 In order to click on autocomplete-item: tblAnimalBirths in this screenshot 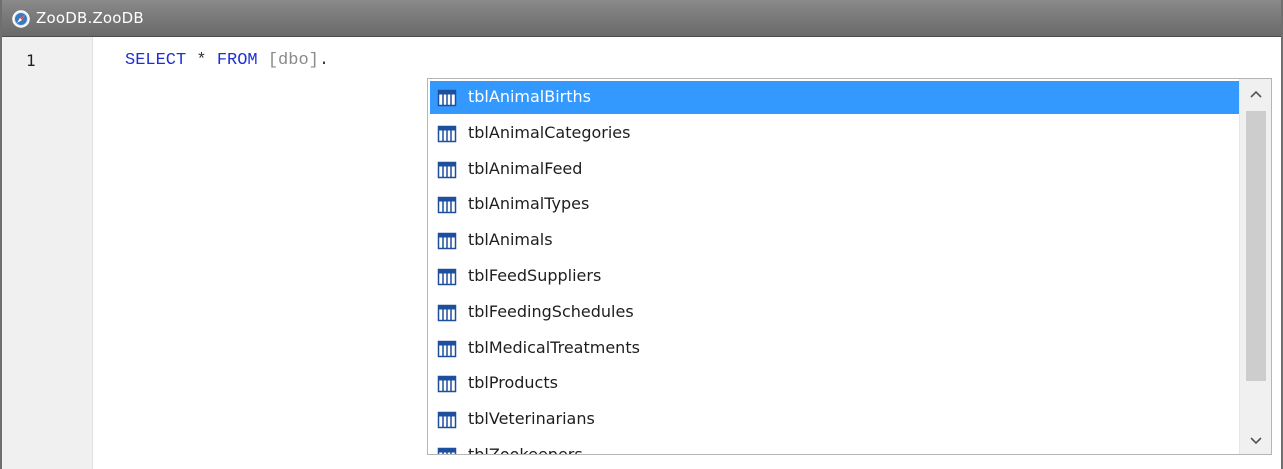, I will do `click(835, 97)`.